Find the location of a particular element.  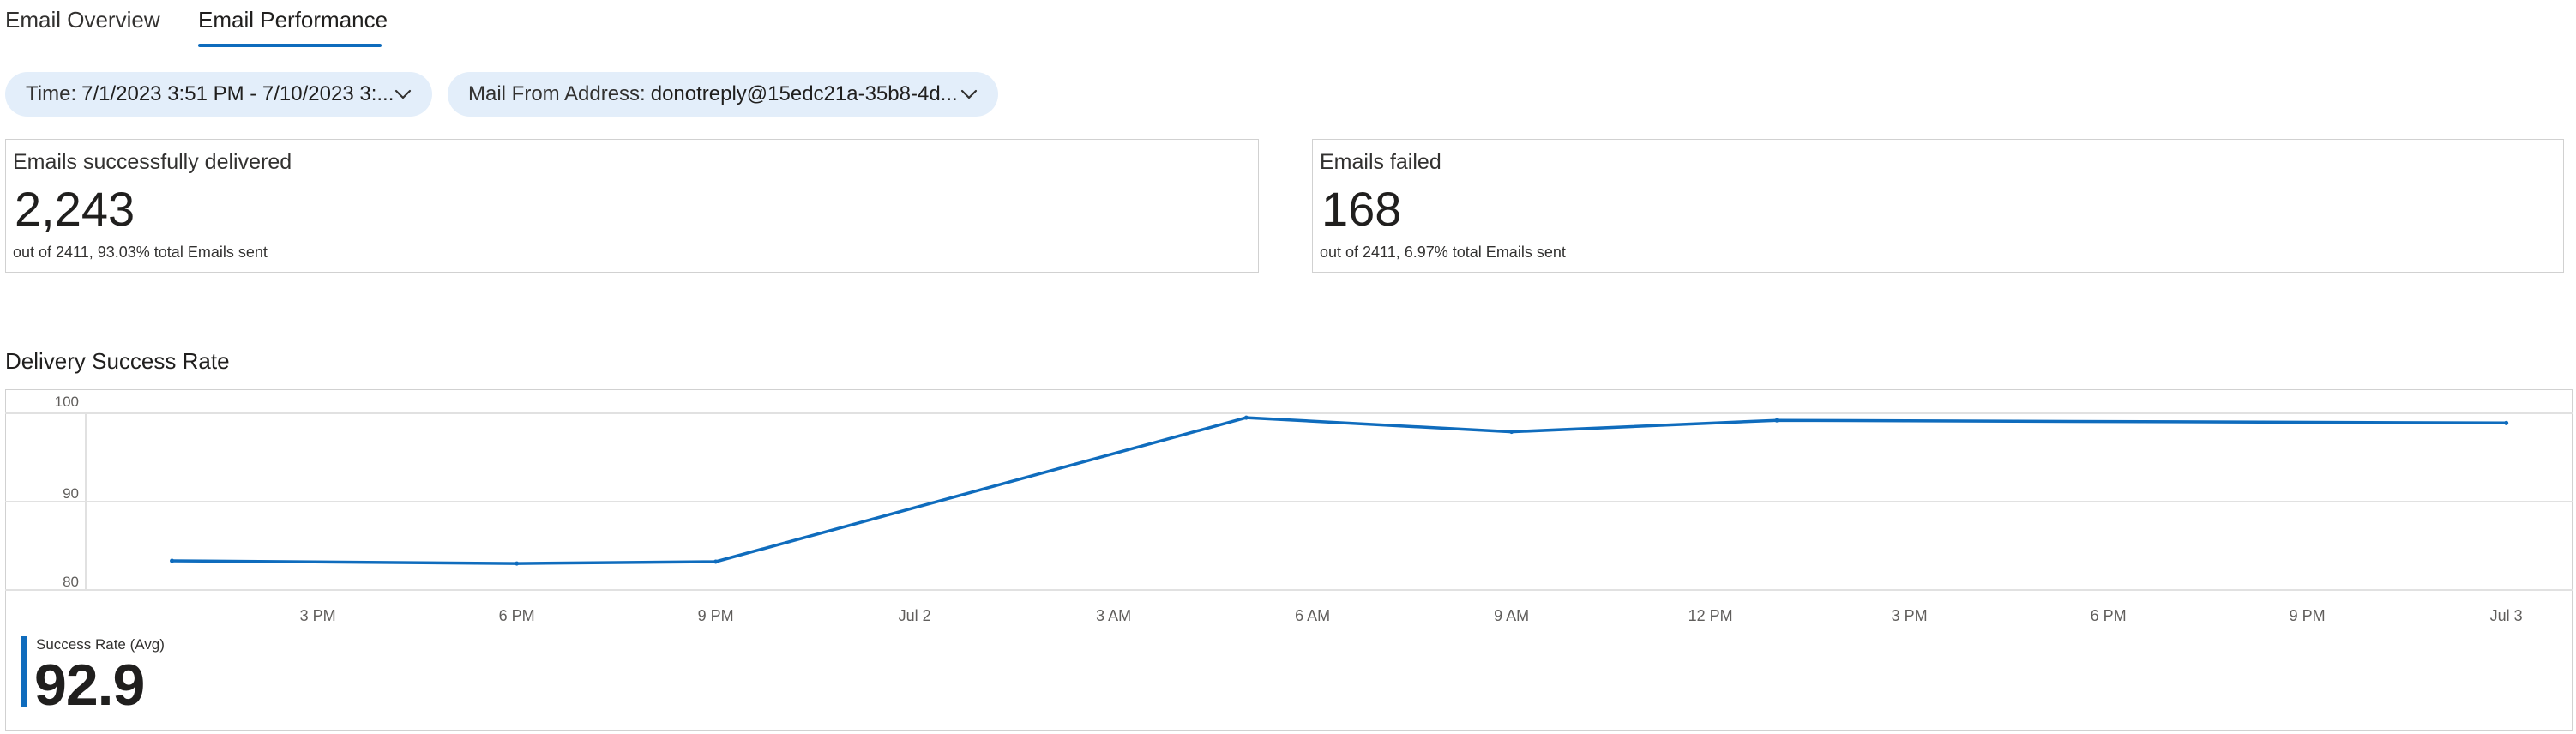

x-tick-label: 9 AM is located at coordinates (1511, 615).